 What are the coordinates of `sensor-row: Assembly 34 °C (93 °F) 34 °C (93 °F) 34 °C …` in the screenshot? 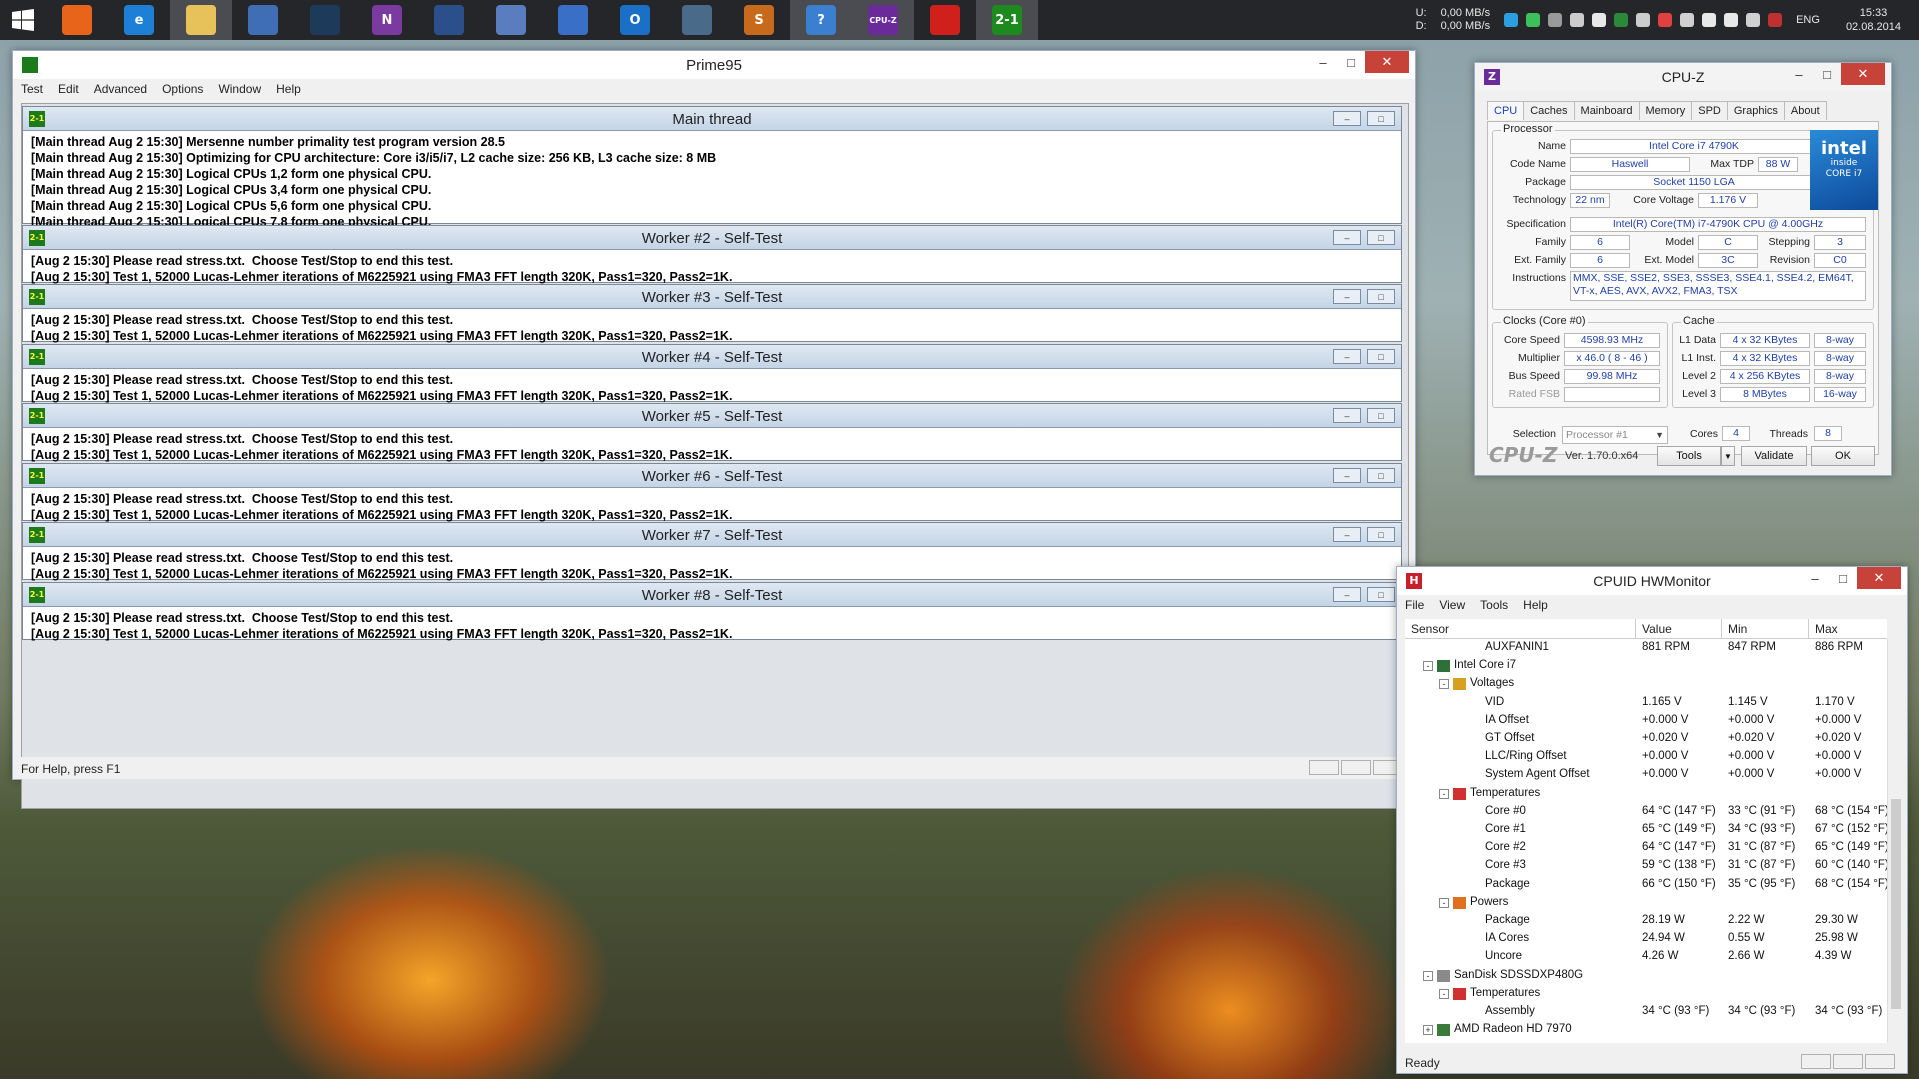 It's located at (1646, 1012).